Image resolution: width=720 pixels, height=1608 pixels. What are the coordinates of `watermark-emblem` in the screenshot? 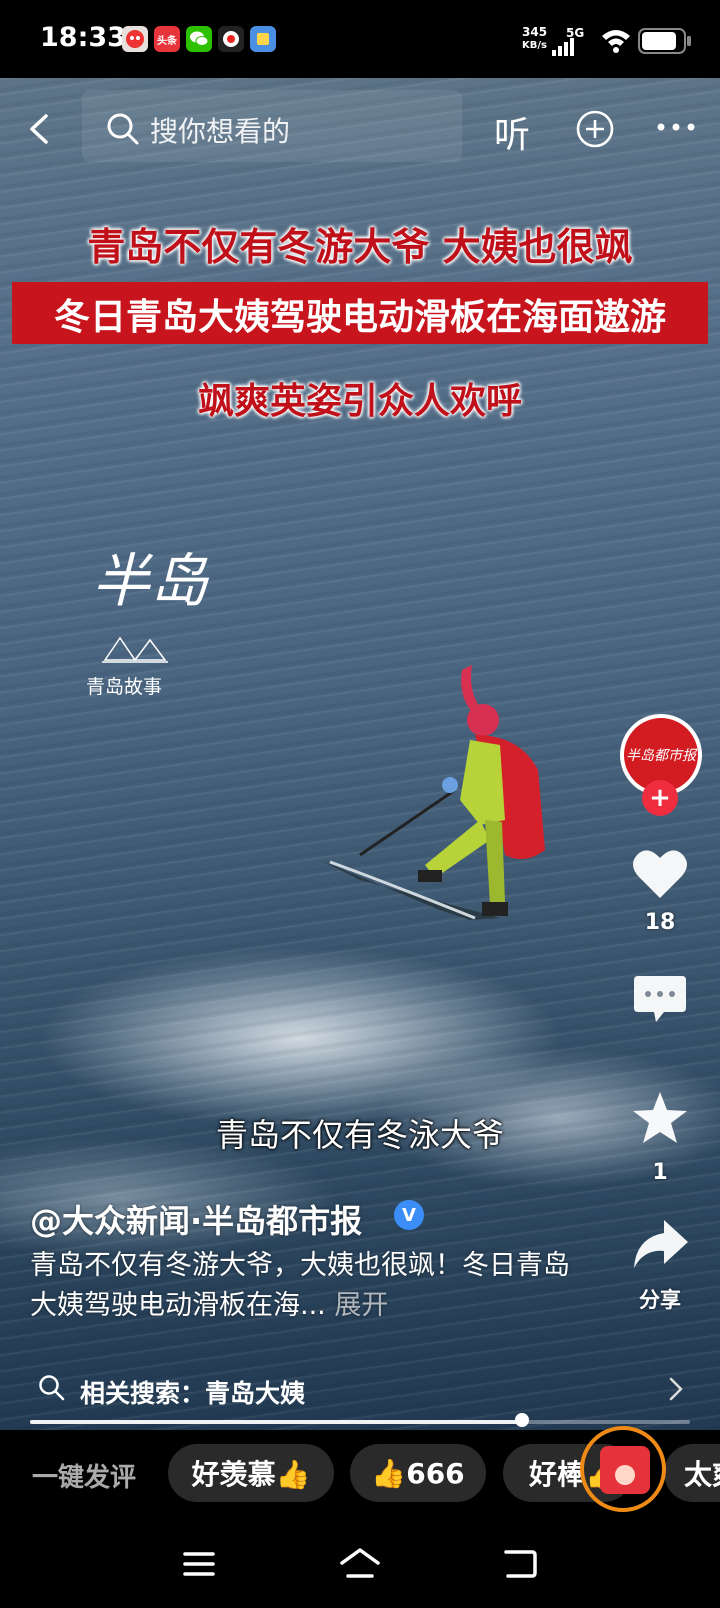 It's located at (135, 649).